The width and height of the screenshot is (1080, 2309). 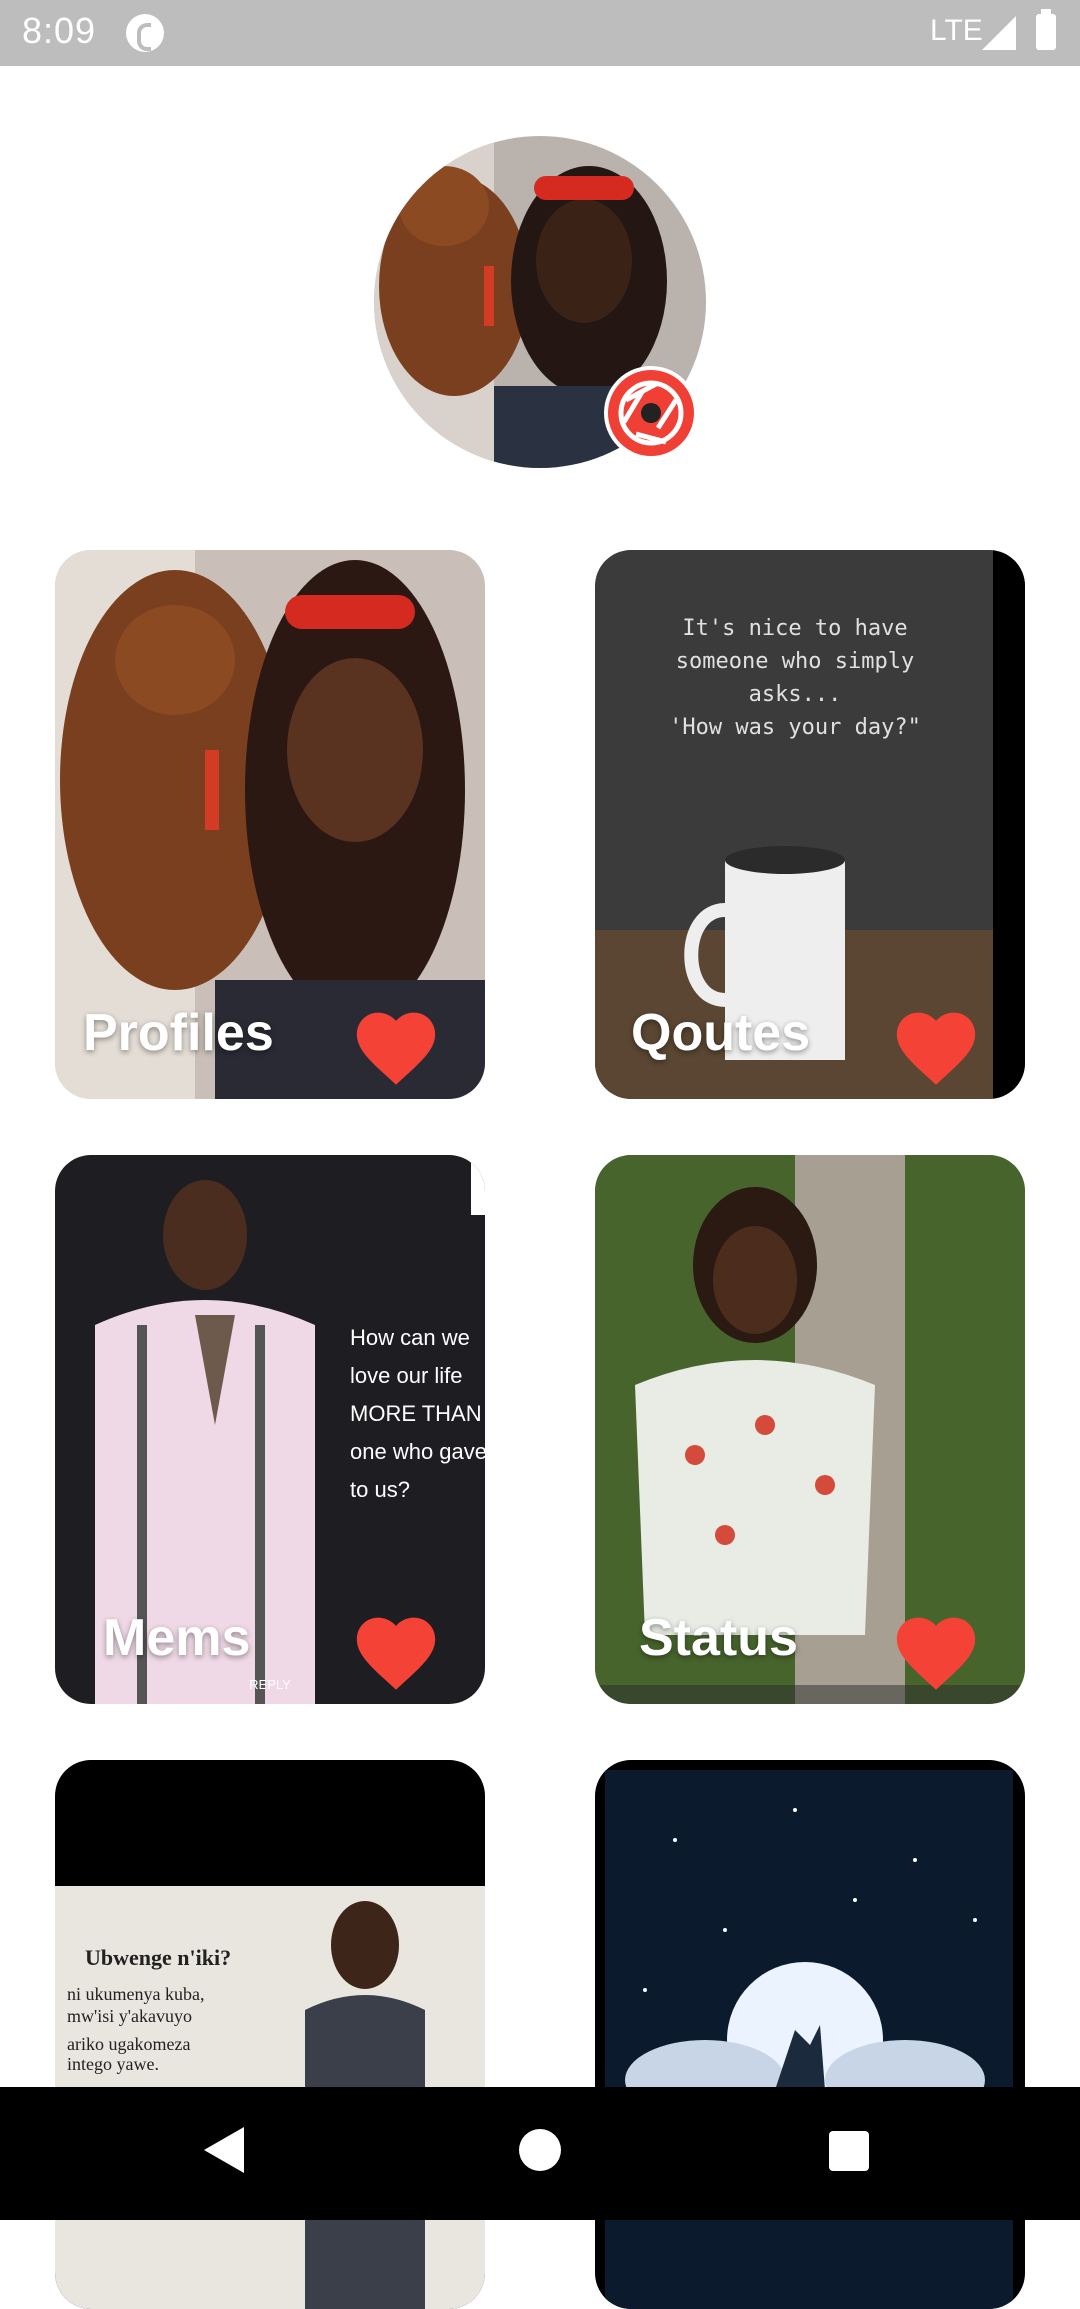 What do you see at coordinates (721, 1033) in the screenshot?
I see `card-label: Qoutes` at bounding box center [721, 1033].